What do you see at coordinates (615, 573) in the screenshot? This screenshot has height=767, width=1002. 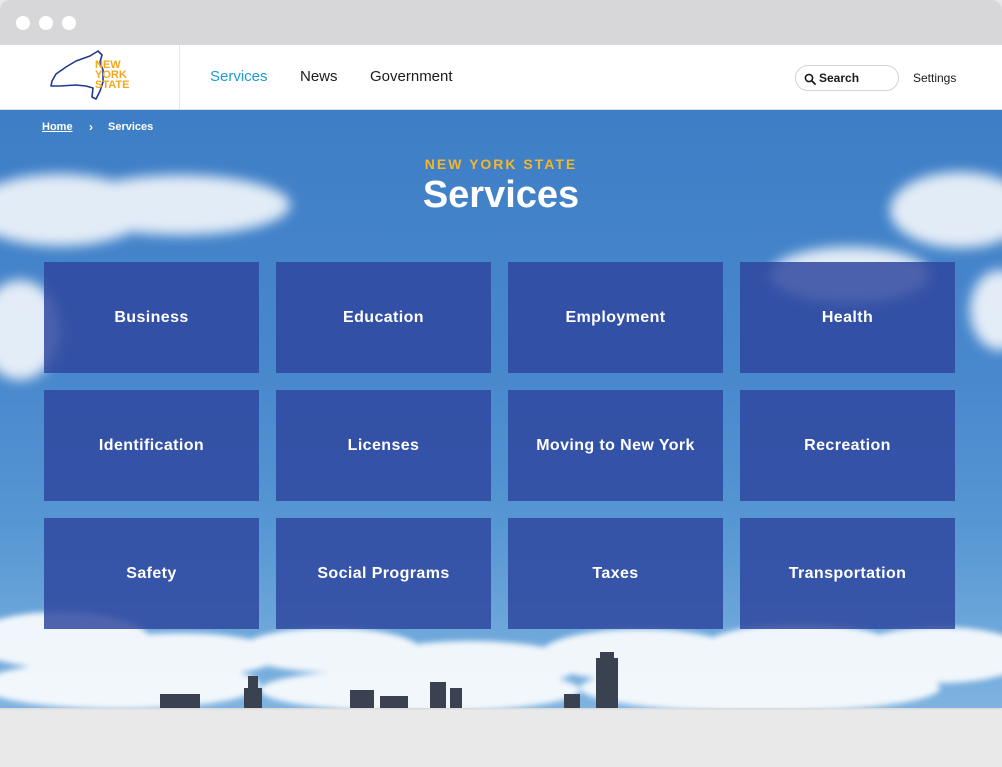 I see `service-tile-taxes: Taxes` at bounding box center [615, 573].